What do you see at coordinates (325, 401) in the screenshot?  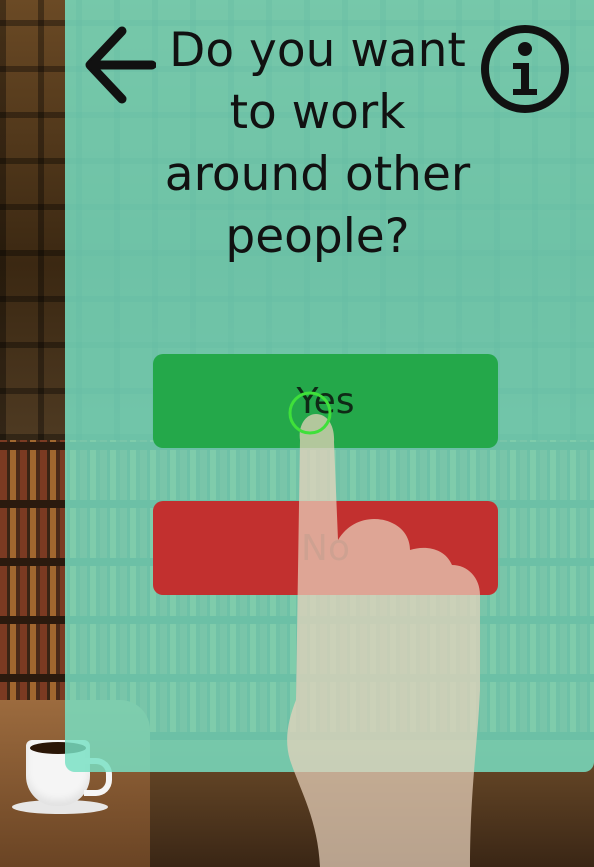 I see `yes-button: Yes` at bounding box center [325, 401].